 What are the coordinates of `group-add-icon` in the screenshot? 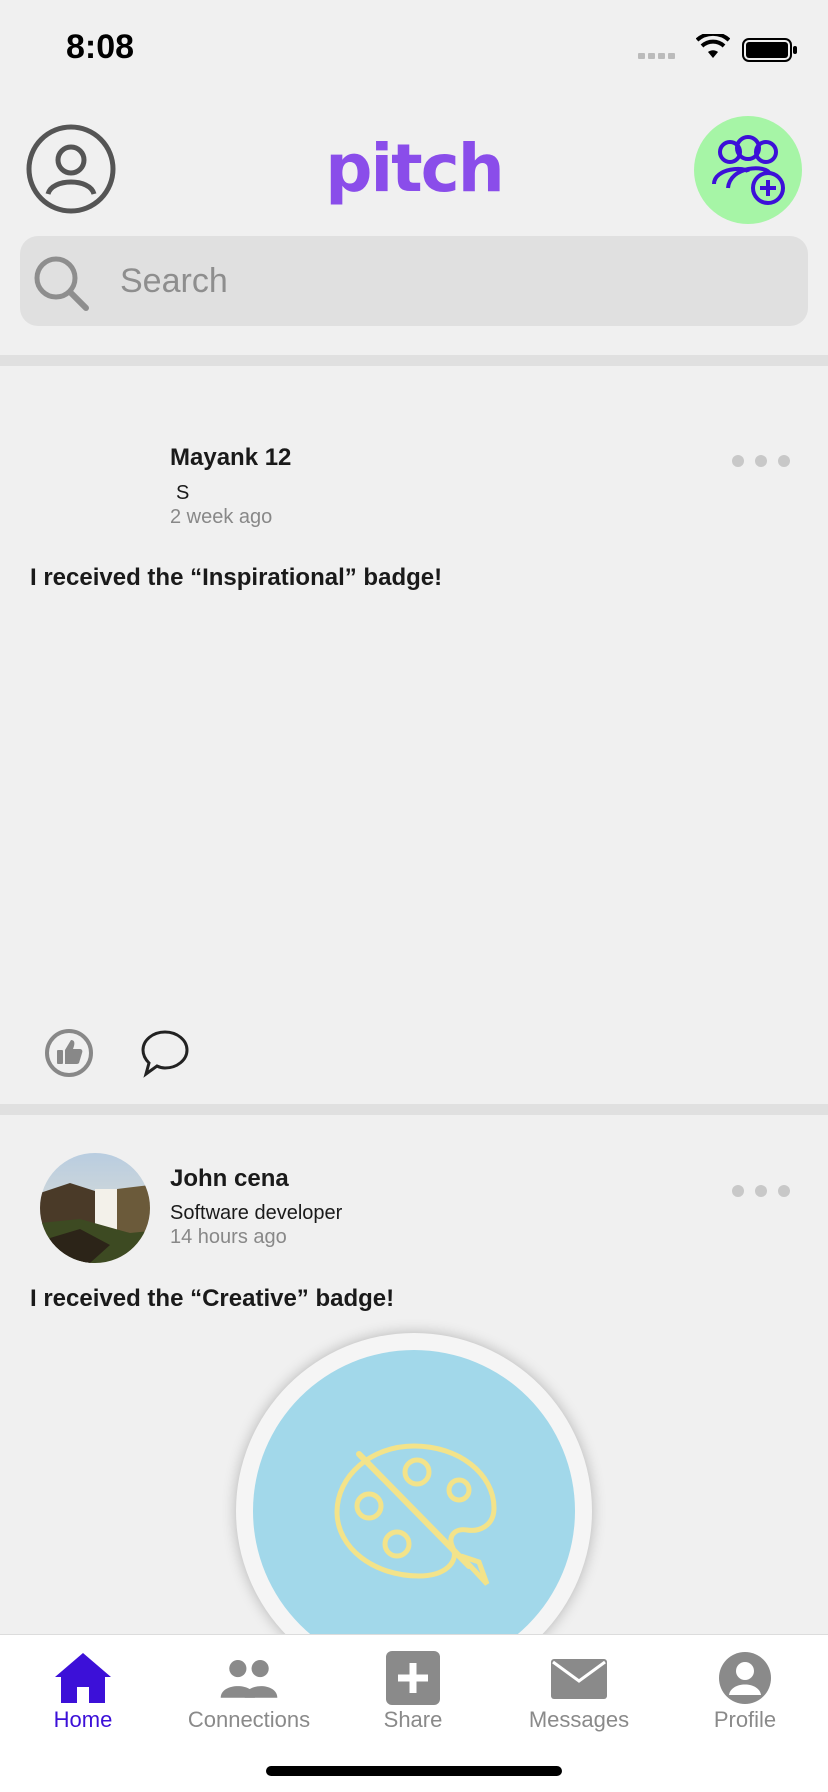 It's located at (748, 170).